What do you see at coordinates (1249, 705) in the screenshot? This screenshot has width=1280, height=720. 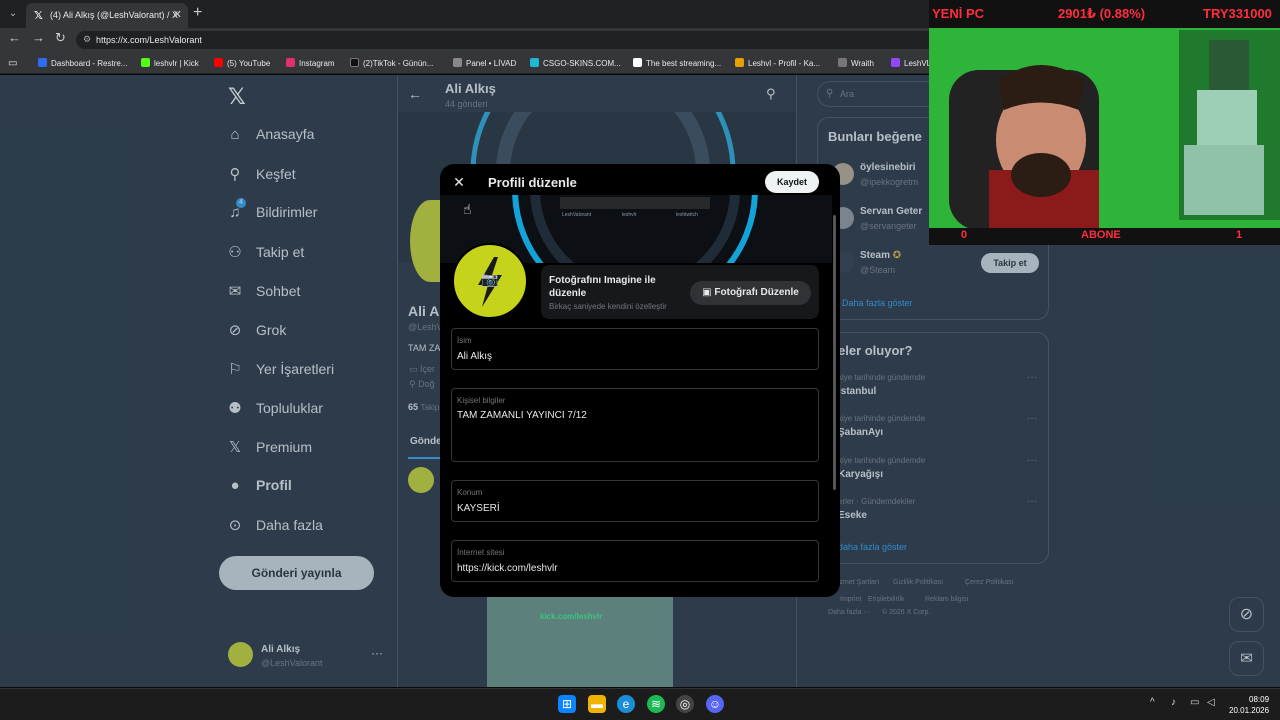 I see `taskbar-clock: 08:09 20.01.2026` at bounding box center [1249, 705].